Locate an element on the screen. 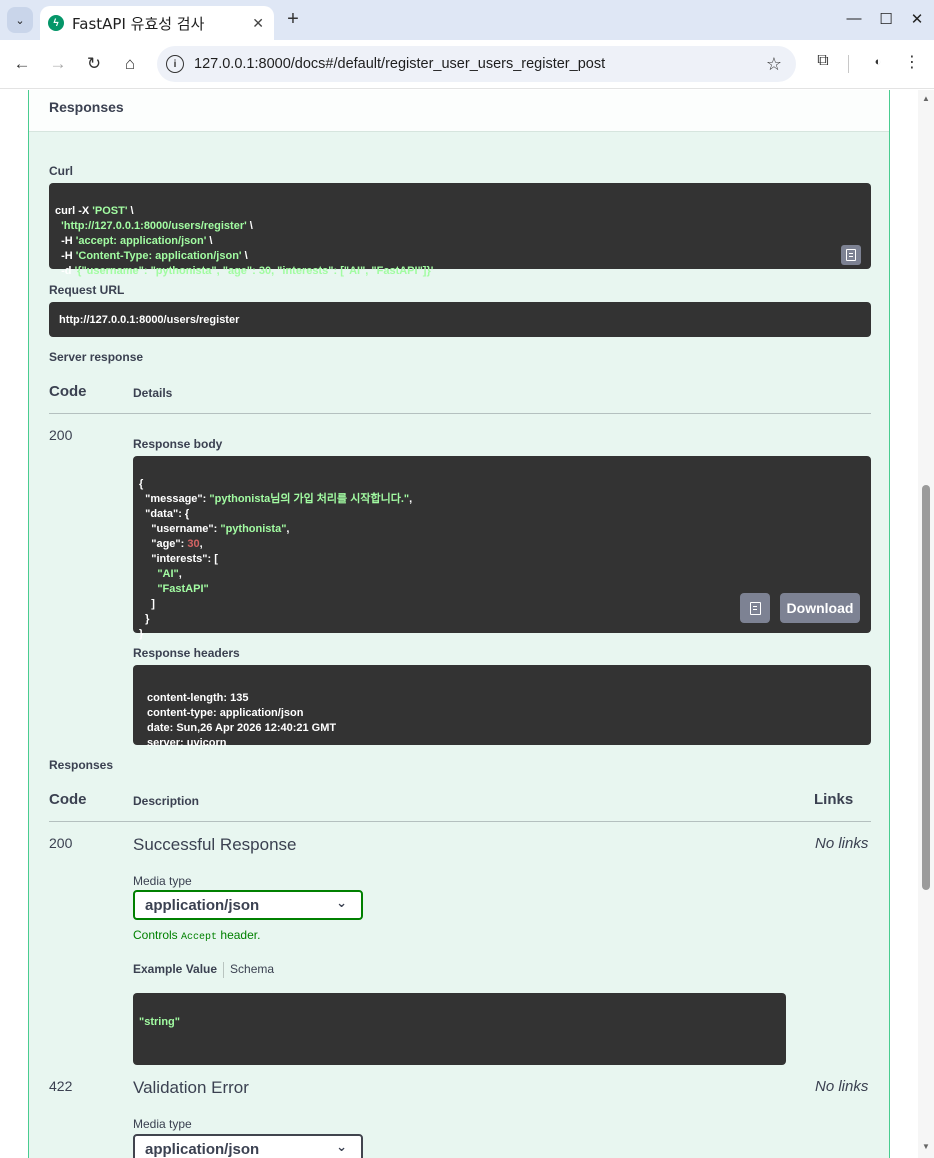 Image resolution: width=934 pixels, height=1158 pixels. controls-accept-note: Controls Accept header. is located at coordinates (197, 935).